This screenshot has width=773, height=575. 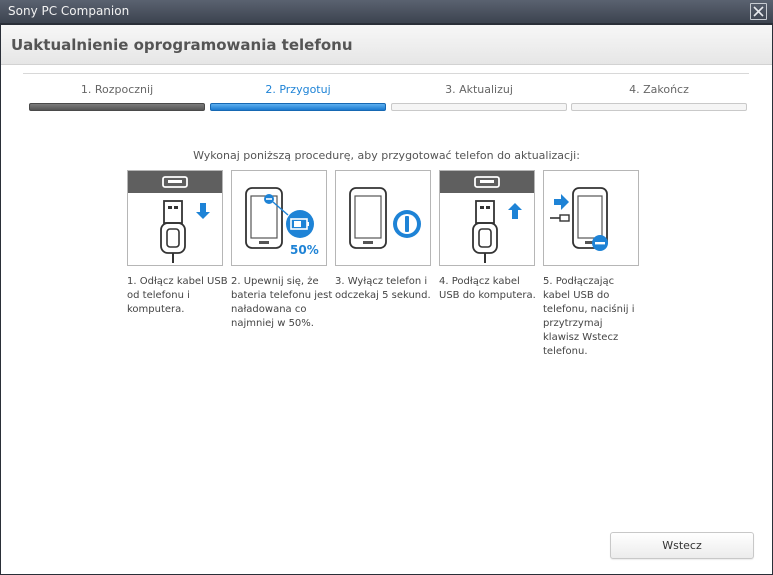 What do you see at coordinates (298, 100) in the screenshot?
I see `step-2-przygotuj: 2. Przygotuj` at bounding box center [298, 100].